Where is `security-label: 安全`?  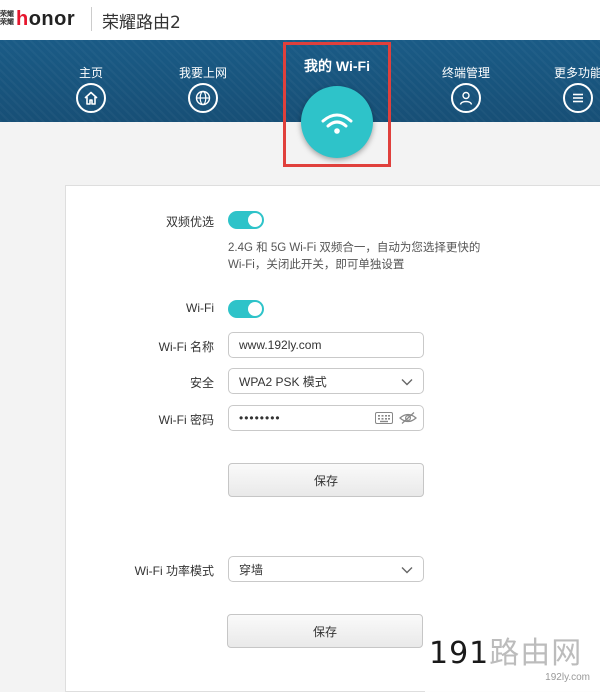
security-label: 安全 is located at coordinates (201, 383).